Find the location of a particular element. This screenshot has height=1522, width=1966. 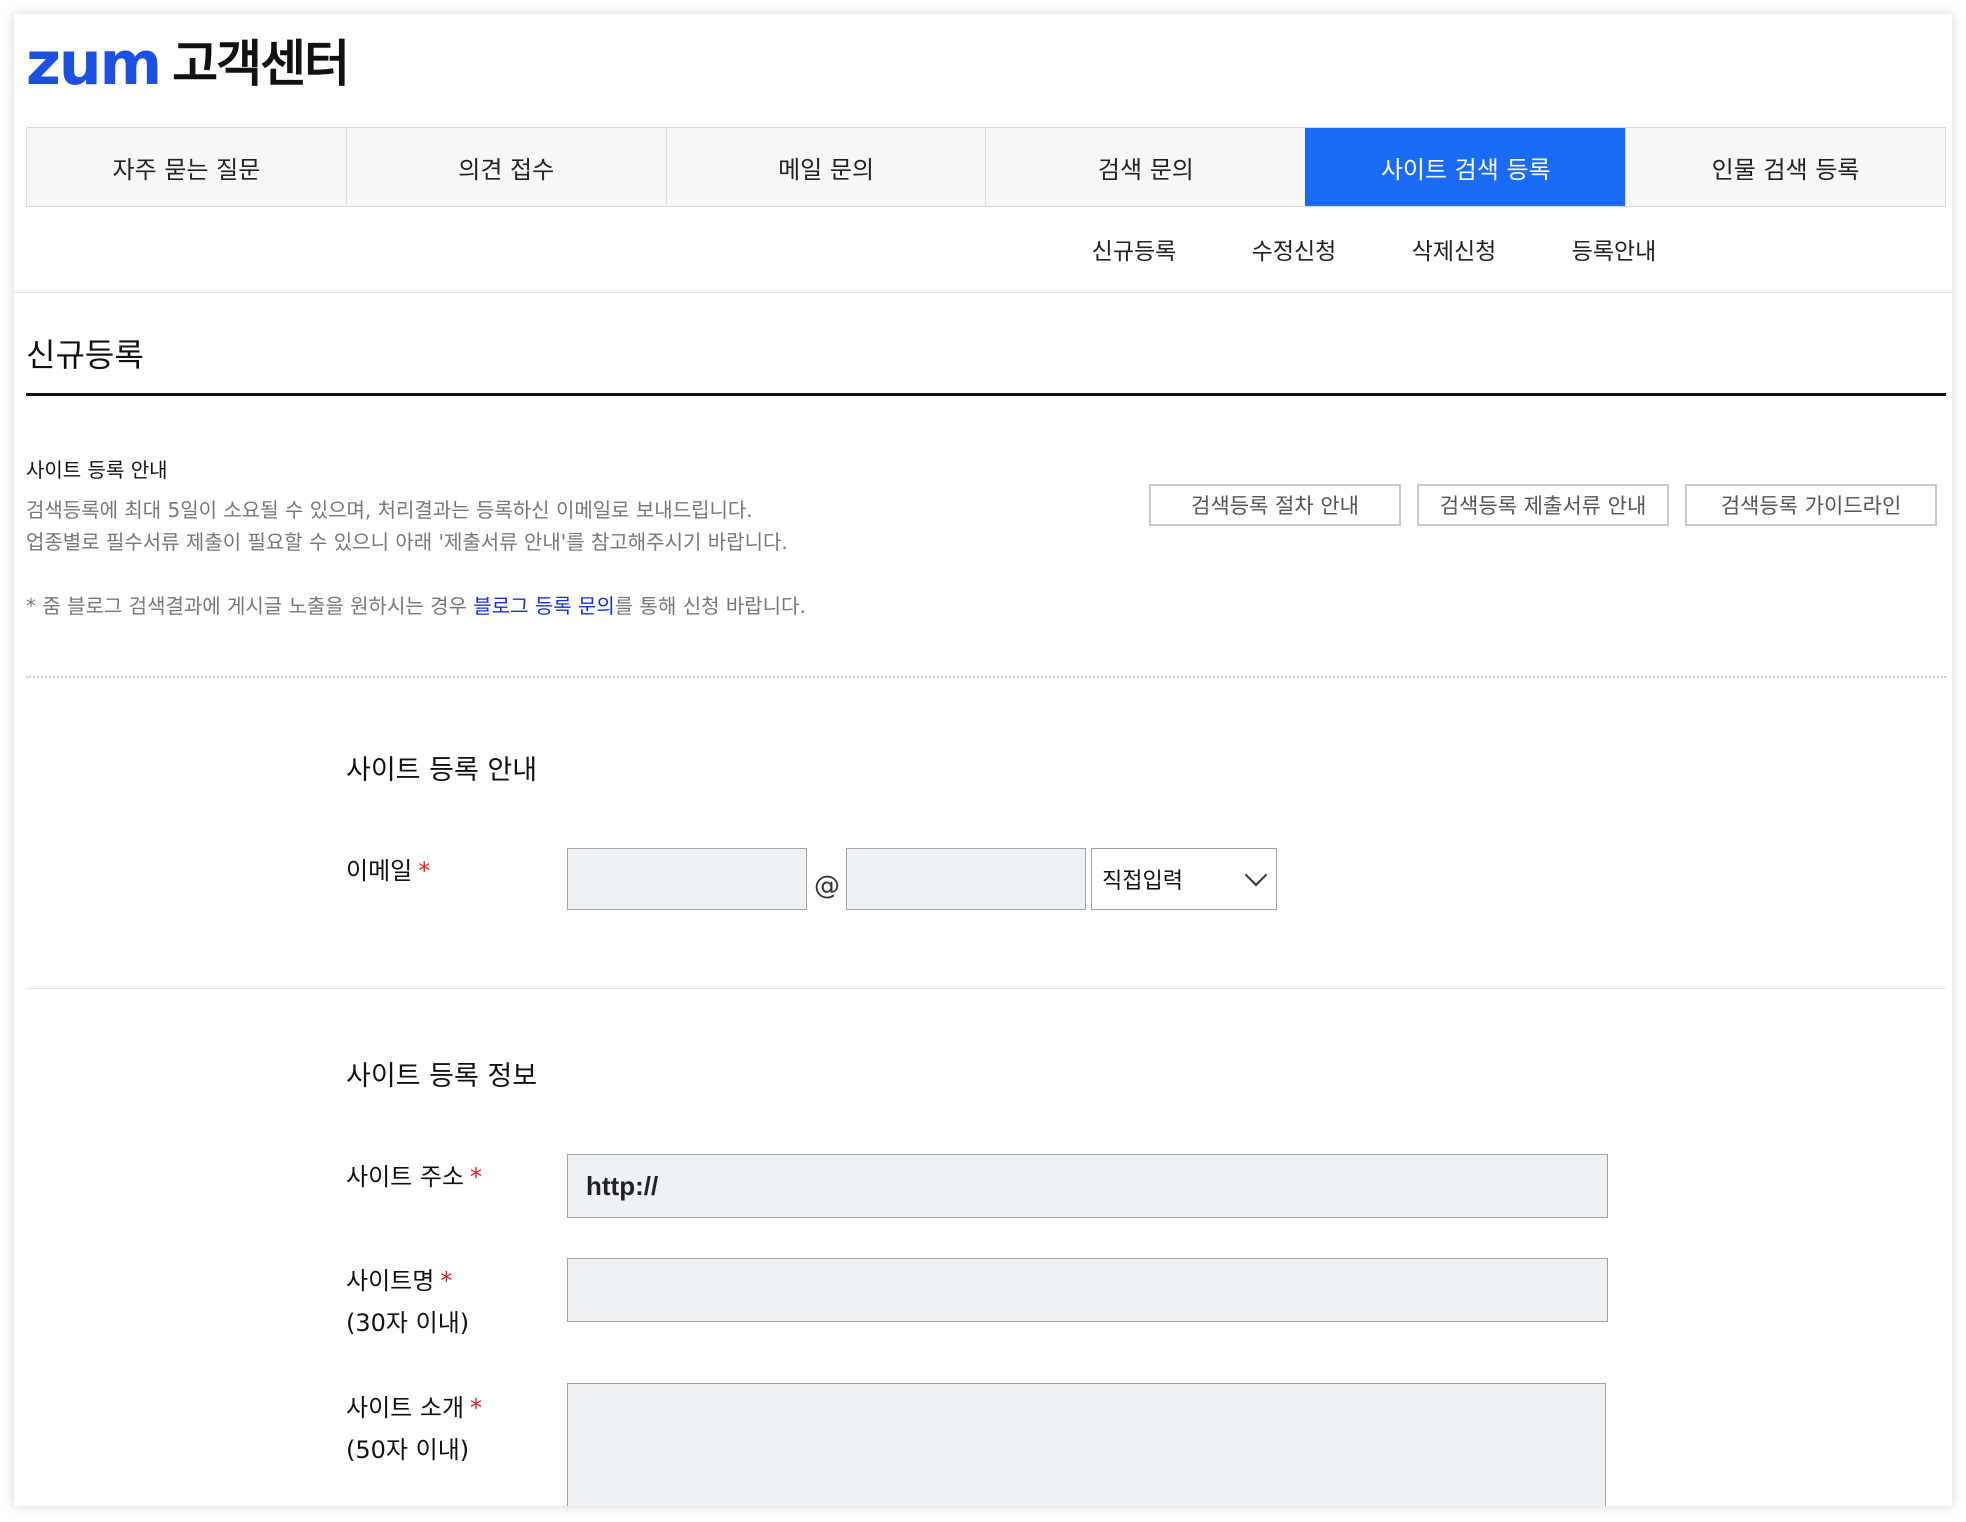

blog-notice-suffix: 를 통해 신청 바랍니다. is located at coordinates (710, 606).